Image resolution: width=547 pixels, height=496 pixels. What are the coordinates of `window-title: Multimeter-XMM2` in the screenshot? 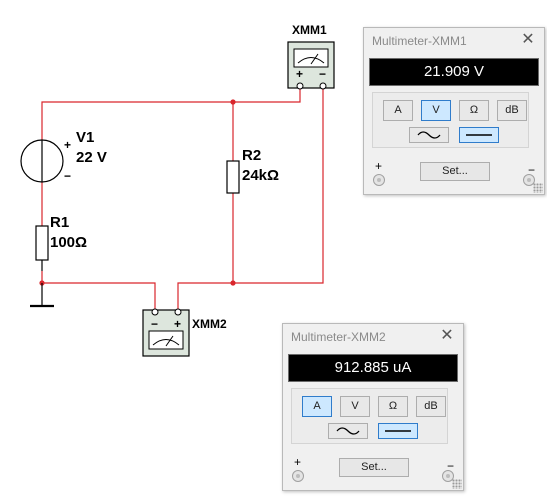 It's located at (338, 337).